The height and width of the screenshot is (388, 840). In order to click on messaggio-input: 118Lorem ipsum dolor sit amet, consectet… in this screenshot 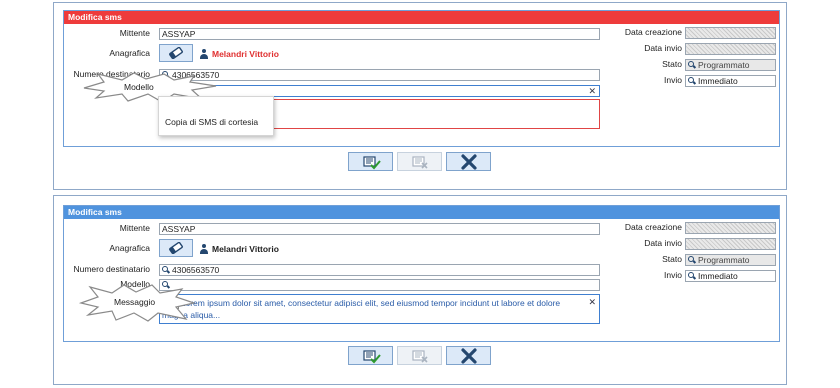, I will do `click(379, 309)`.